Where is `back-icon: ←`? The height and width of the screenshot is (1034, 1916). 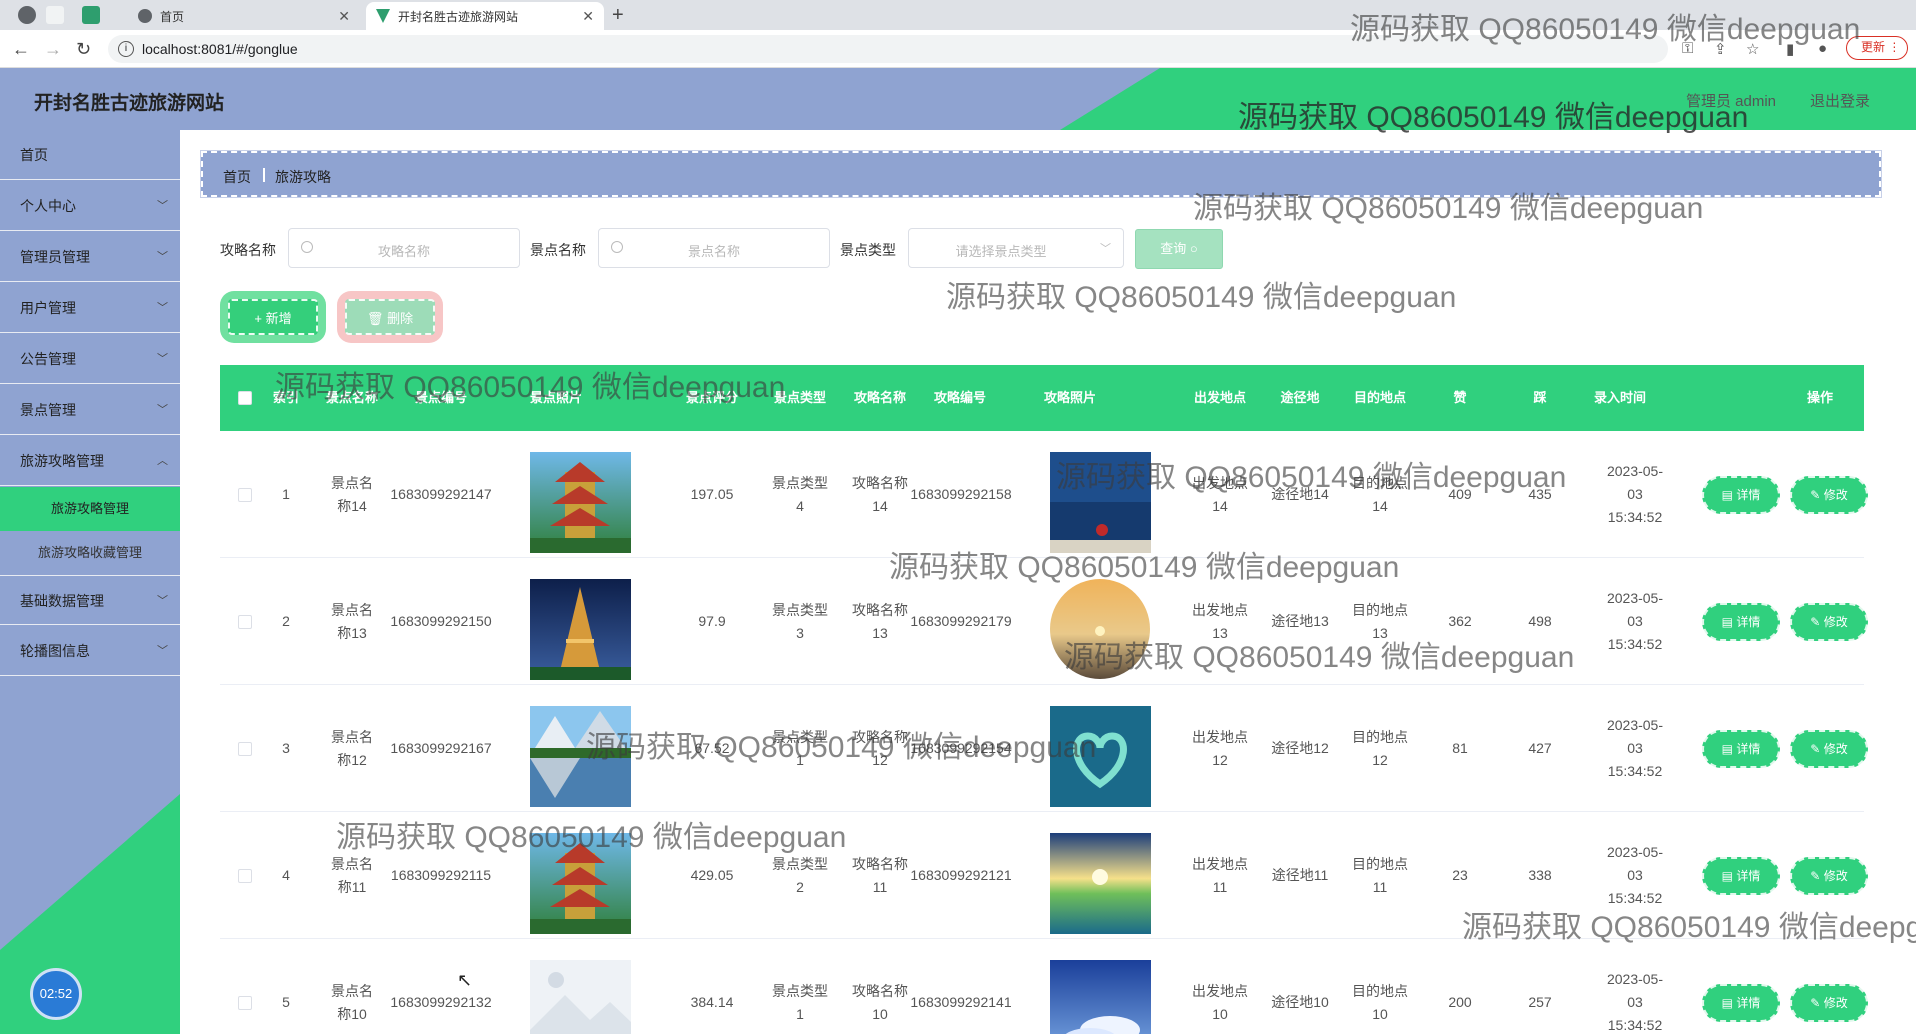
back-icon: ← is located at coordinates (21, 49).